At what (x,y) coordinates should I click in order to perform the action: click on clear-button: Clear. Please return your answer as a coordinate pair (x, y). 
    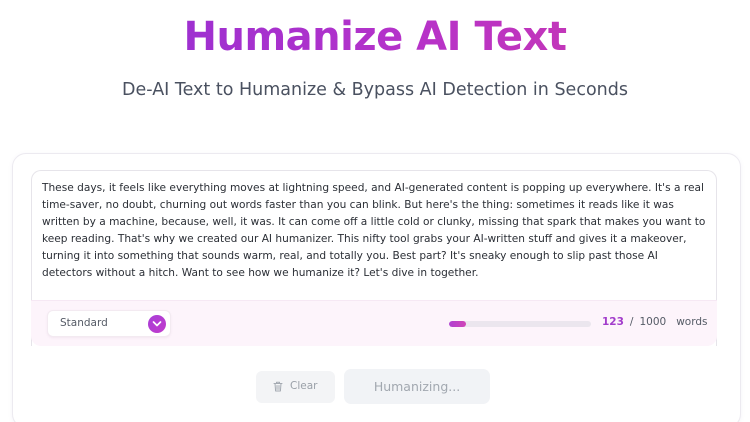
    Looking at the image, I should click on (295, 387).